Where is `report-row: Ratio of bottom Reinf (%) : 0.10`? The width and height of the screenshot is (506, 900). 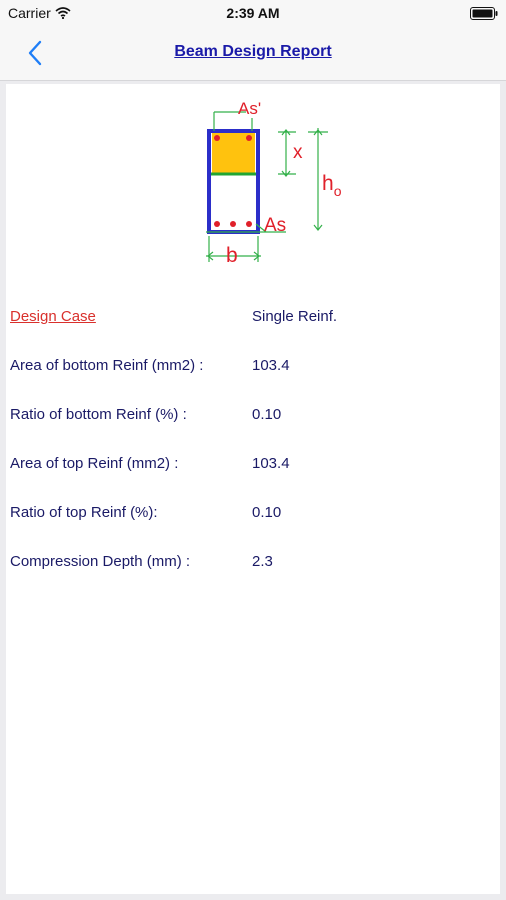
report-row: Ratio of bottom Reinf (%) : 0.10 is located at coordinates (254, 417).